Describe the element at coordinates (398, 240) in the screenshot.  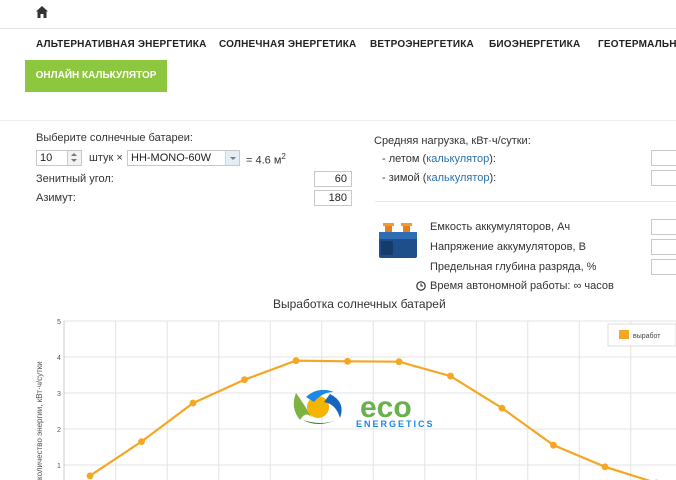
I see `battery-icon` at that location.